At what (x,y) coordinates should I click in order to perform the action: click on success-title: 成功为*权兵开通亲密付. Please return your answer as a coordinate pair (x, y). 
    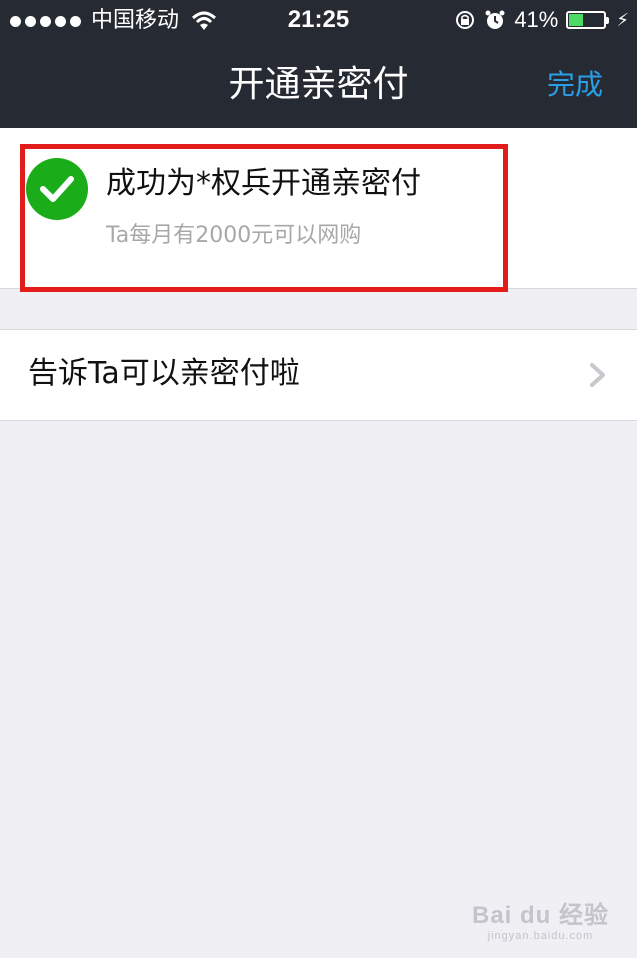
    Looking at the image, I should click on (263, 183).